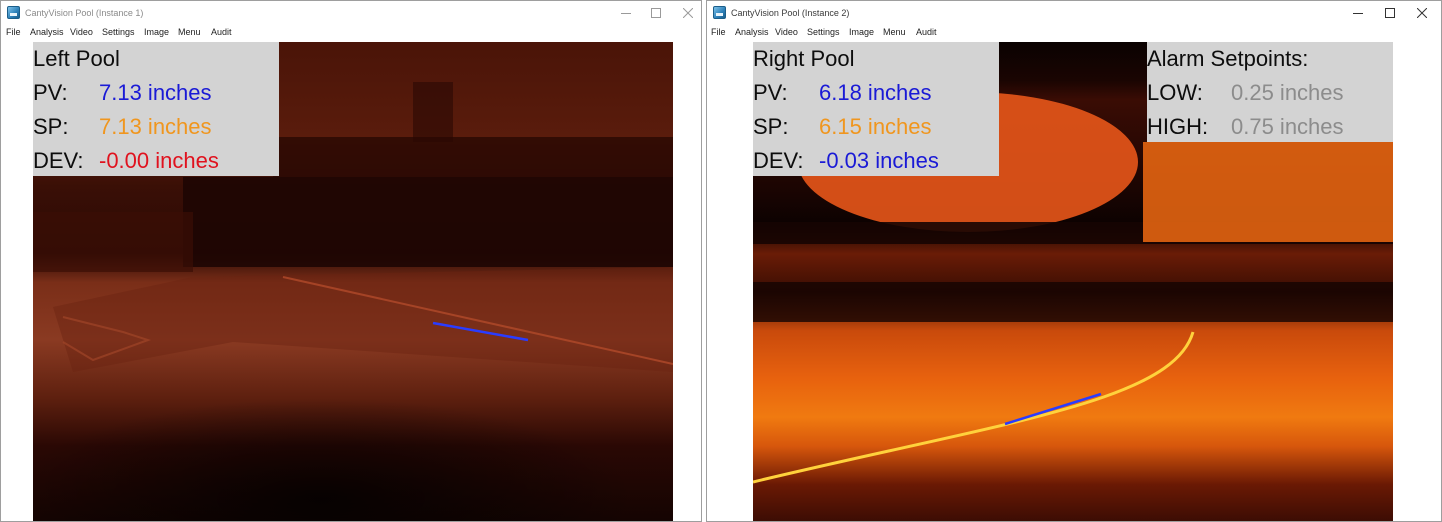  What do you see at coordinates (1053, 409) in the screenshot?
I see `water-level-line` at bounding box center [1053, 409].